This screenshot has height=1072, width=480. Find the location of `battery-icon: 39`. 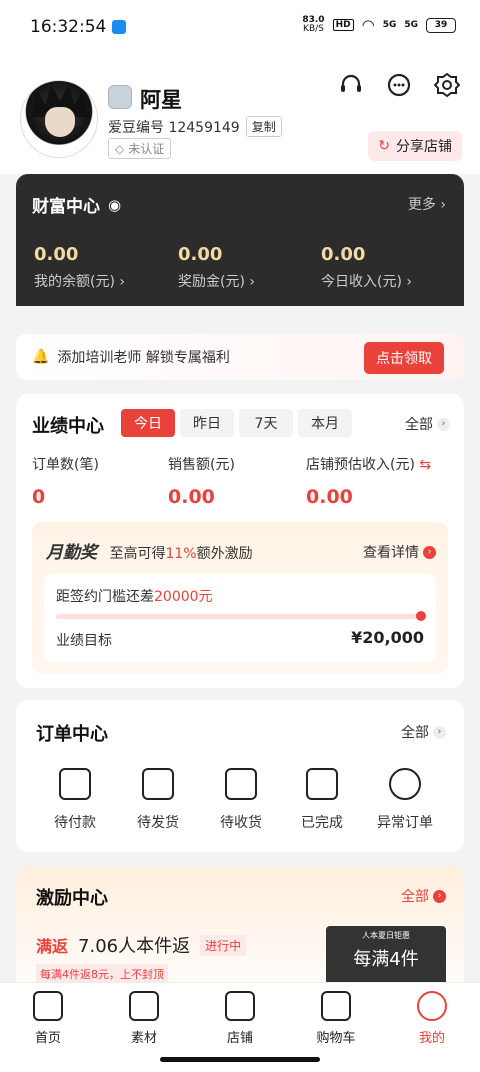

battery-icon: 39 is located at coordinates (441, 25).